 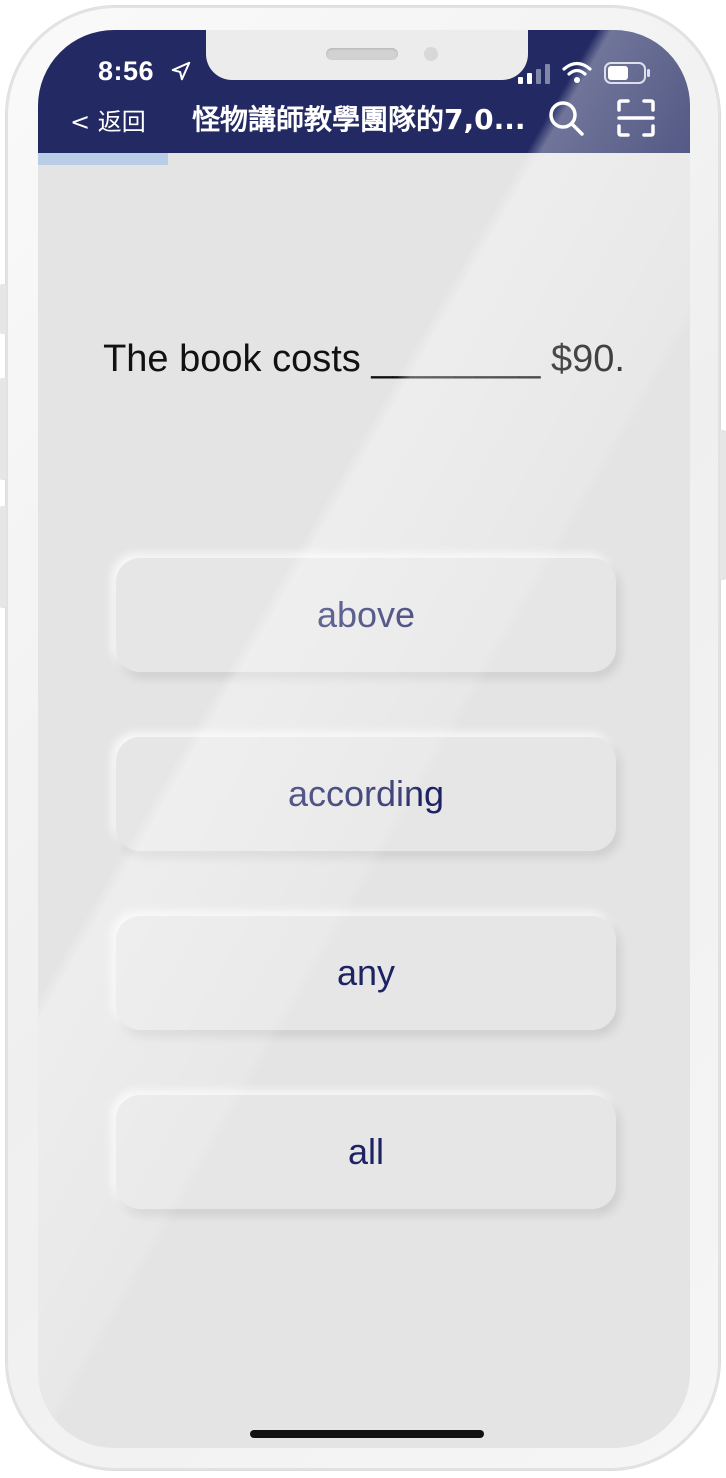 I want to click on question-text: The book costs ________ $90., so click(x=364, y=359).